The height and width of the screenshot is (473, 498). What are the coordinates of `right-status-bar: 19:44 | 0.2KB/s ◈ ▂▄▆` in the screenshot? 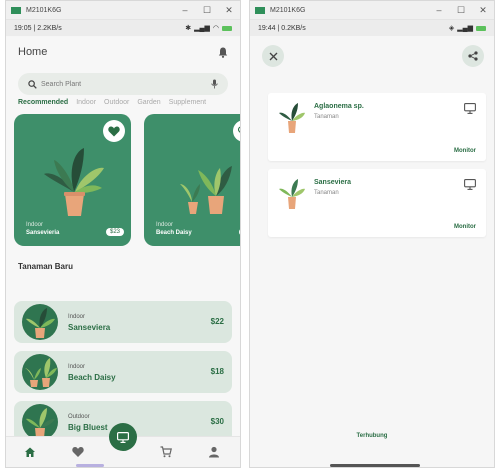 It's located at (372, 28).